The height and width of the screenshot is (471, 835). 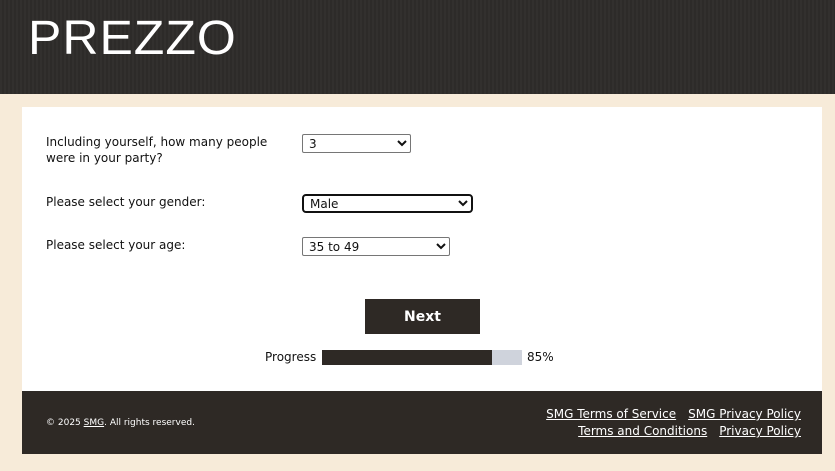 I want to click on age-label: Please select your age:, so click(x=116, y=245).